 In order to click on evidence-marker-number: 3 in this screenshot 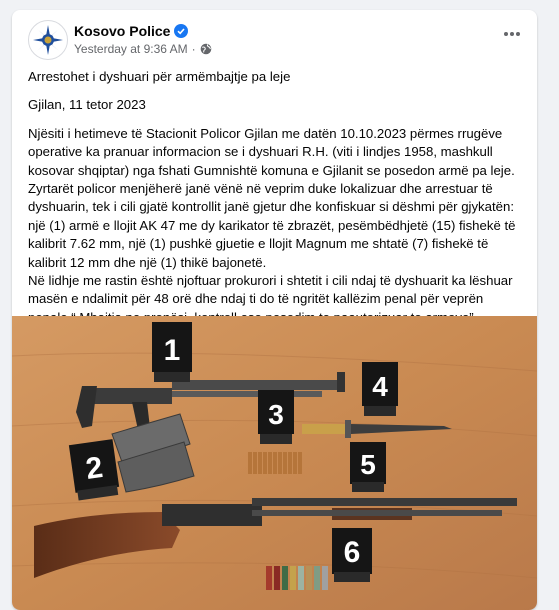, I will do `click(276, 414)`.